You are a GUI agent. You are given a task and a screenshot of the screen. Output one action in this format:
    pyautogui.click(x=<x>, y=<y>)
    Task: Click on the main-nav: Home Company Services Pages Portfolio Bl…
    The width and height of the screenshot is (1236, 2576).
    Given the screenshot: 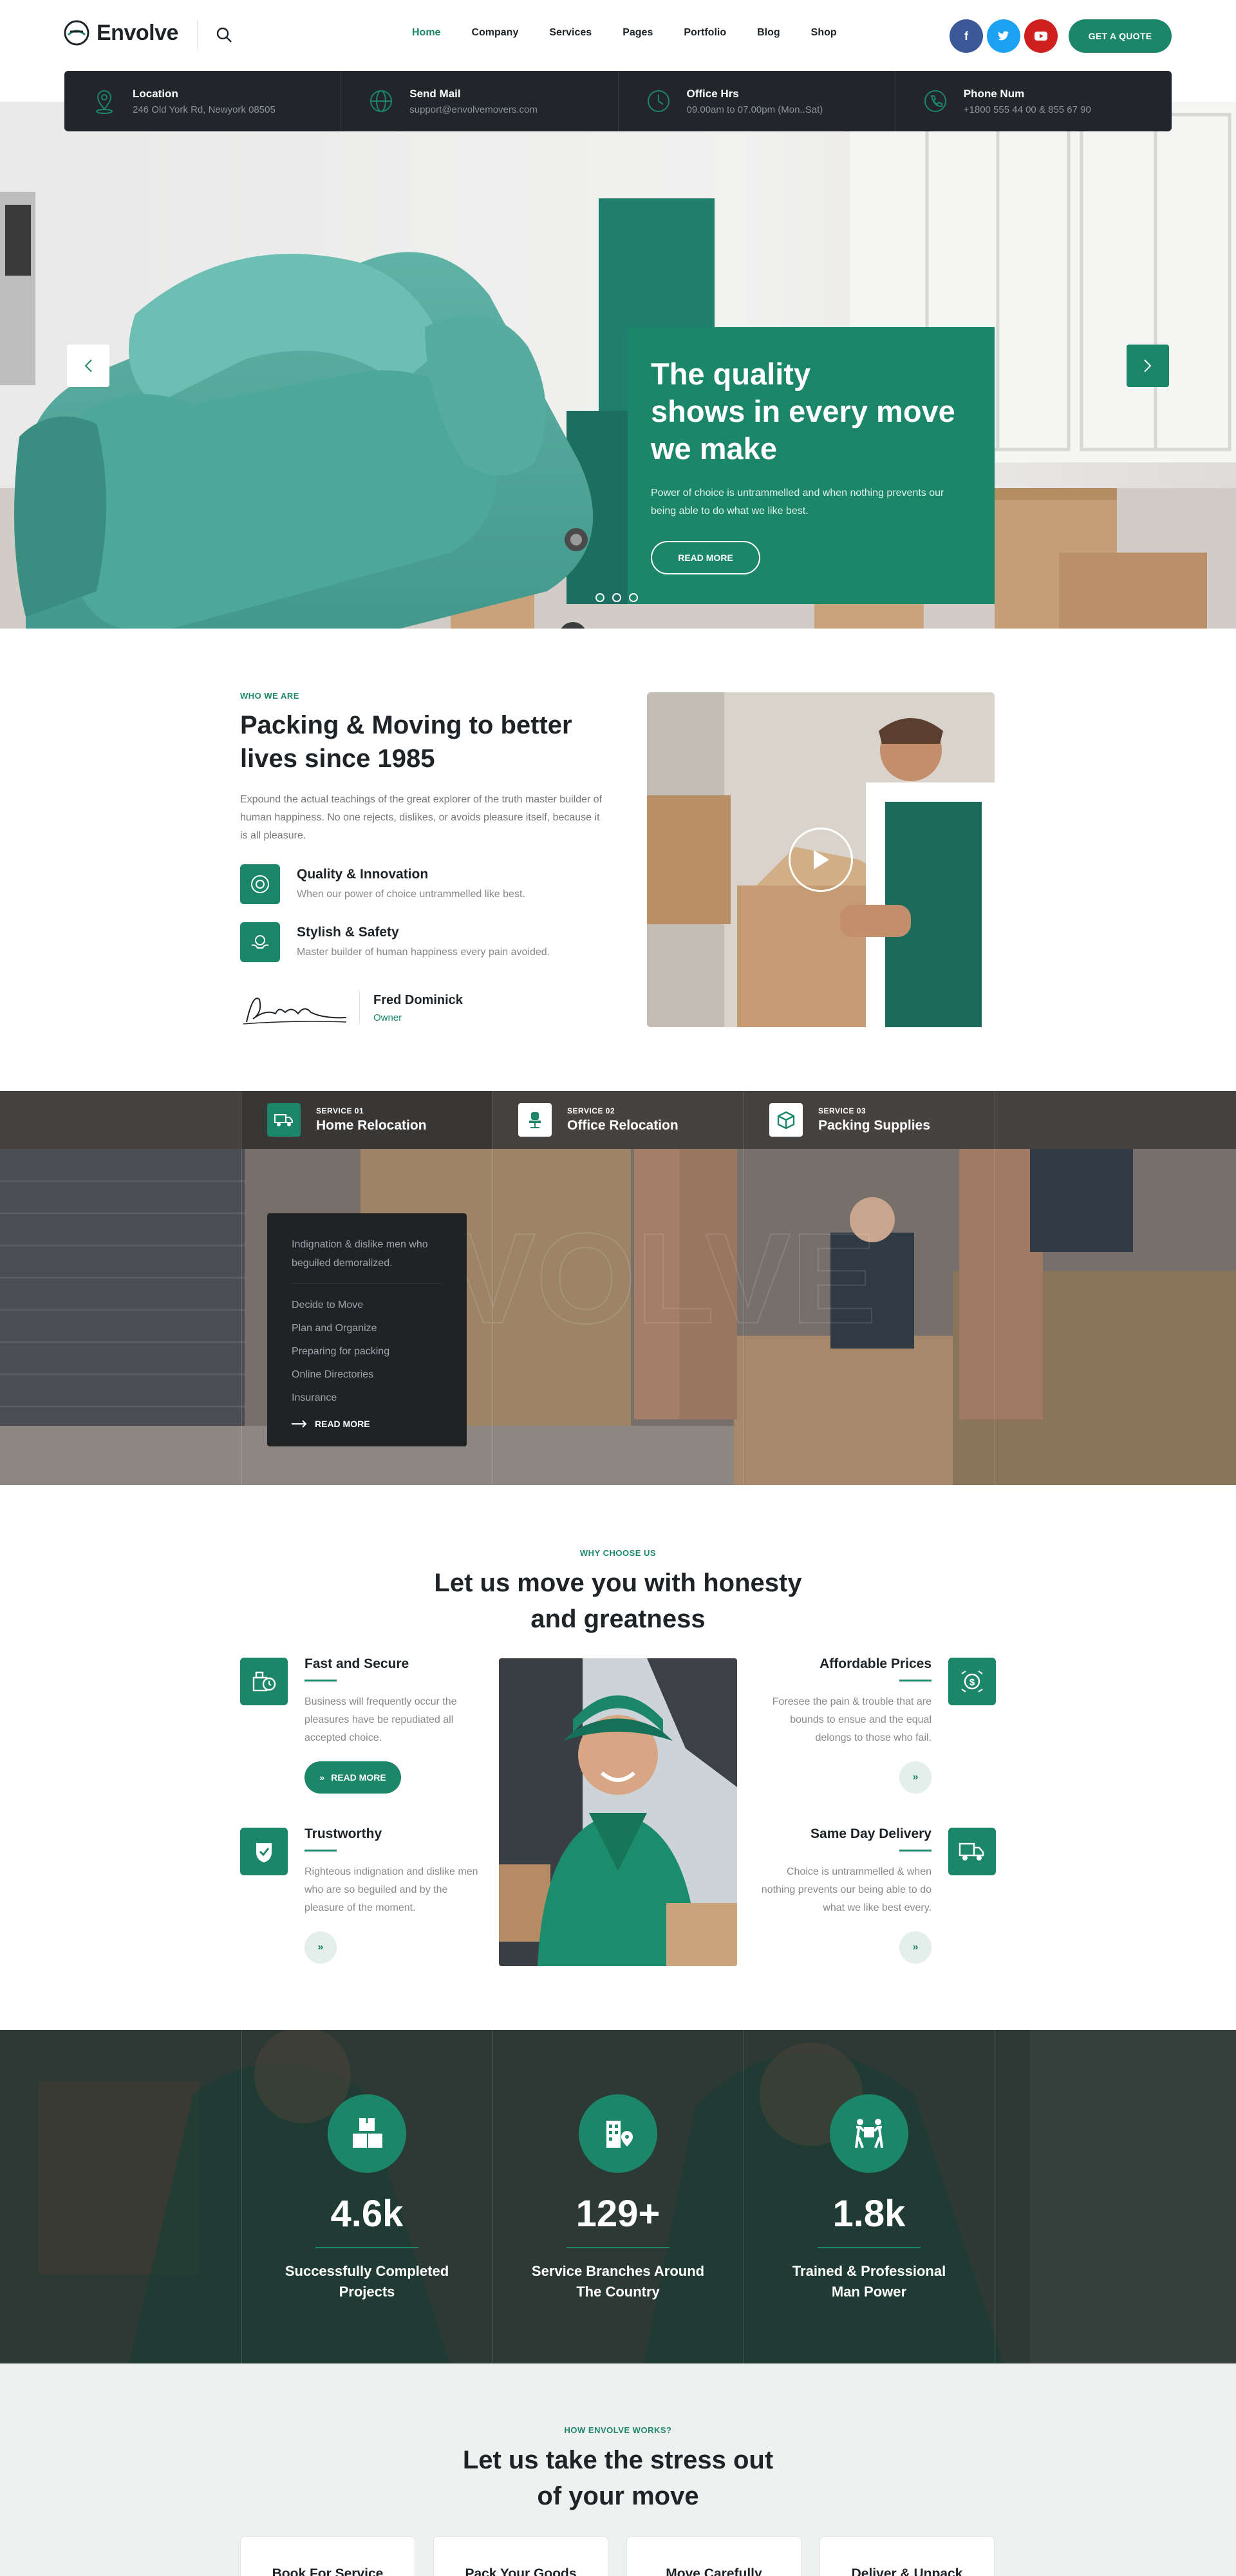 What is the action you would take?
    pyautogui.click(x=624, y=33)
    